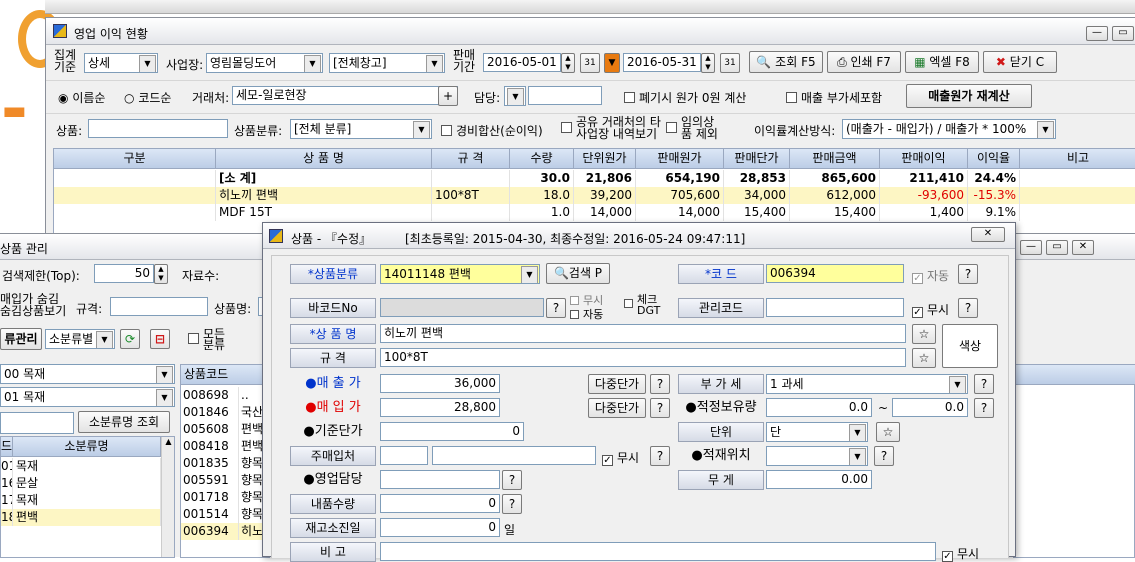 This screenshot has width=1135, height=562. What do you see at coordinates (21, 339) in the screenshot?
I see `category-mgmt-tab: 류관리` at bounding box center [21, 339].